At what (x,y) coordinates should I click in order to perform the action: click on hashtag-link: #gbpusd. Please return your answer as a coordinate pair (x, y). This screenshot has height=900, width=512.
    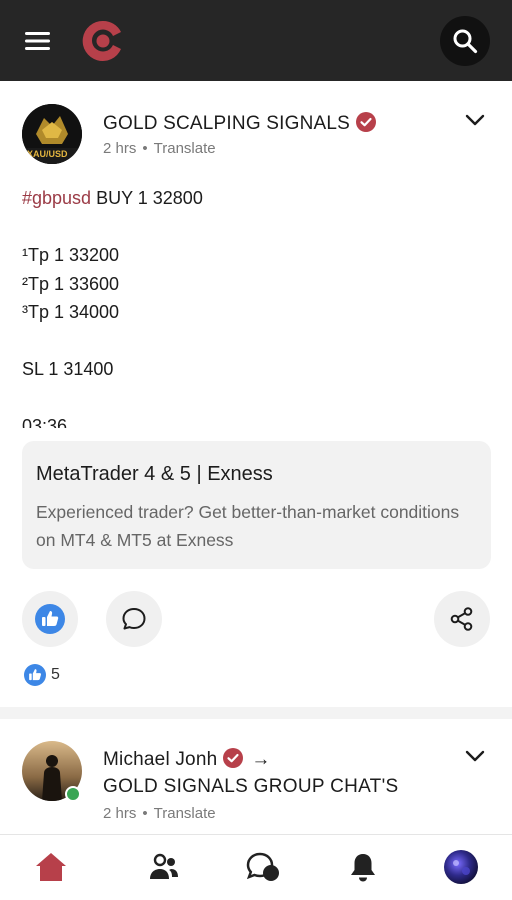
    Looking at the image, I should click on (56, 198).